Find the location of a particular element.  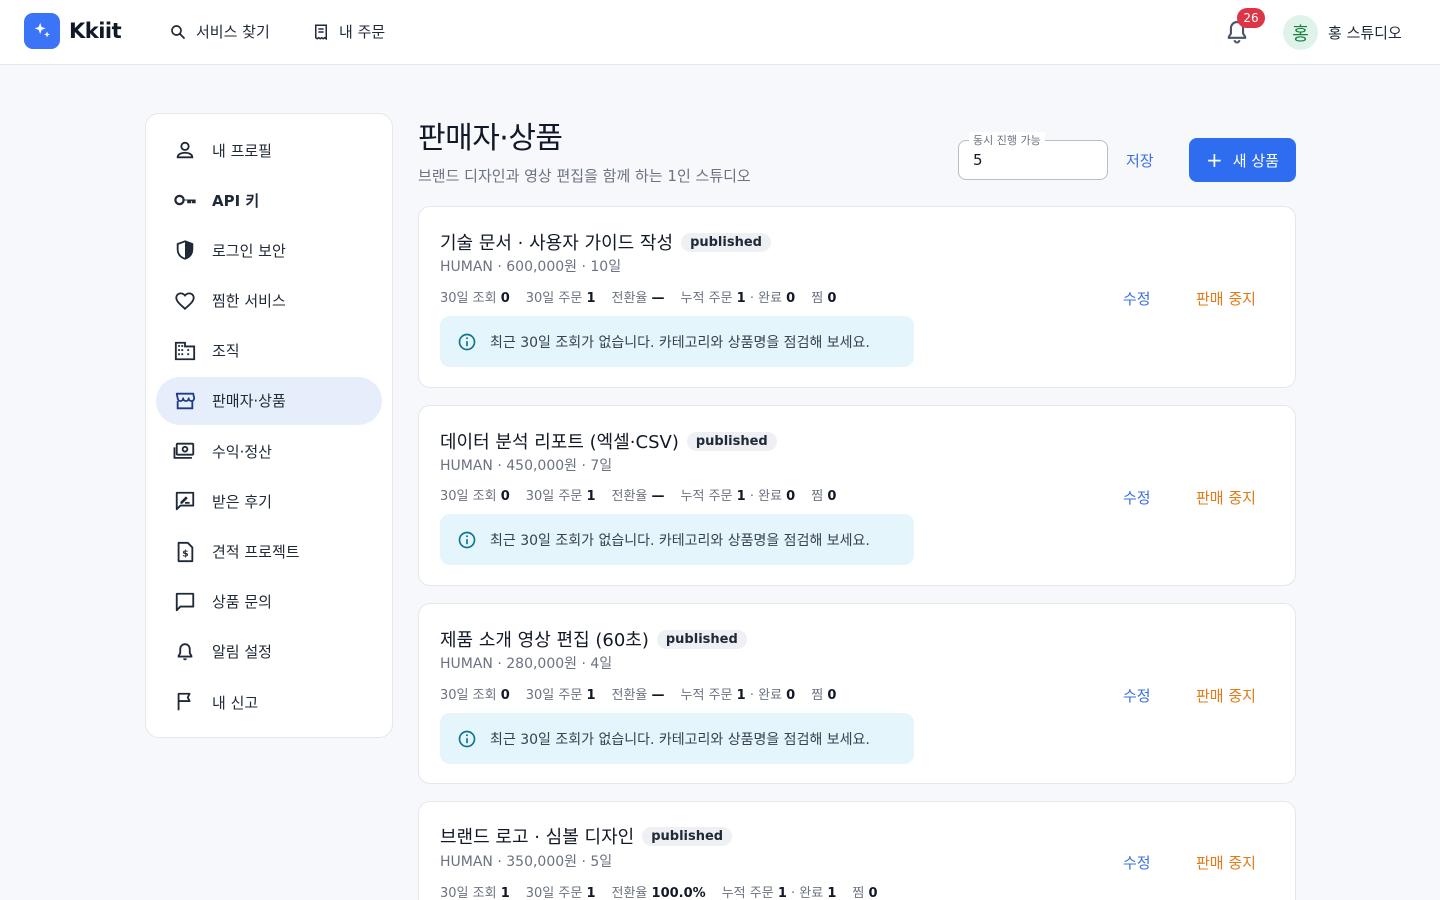

sidebar-item-label: 내 신고 is located at coordinates (235, 702).